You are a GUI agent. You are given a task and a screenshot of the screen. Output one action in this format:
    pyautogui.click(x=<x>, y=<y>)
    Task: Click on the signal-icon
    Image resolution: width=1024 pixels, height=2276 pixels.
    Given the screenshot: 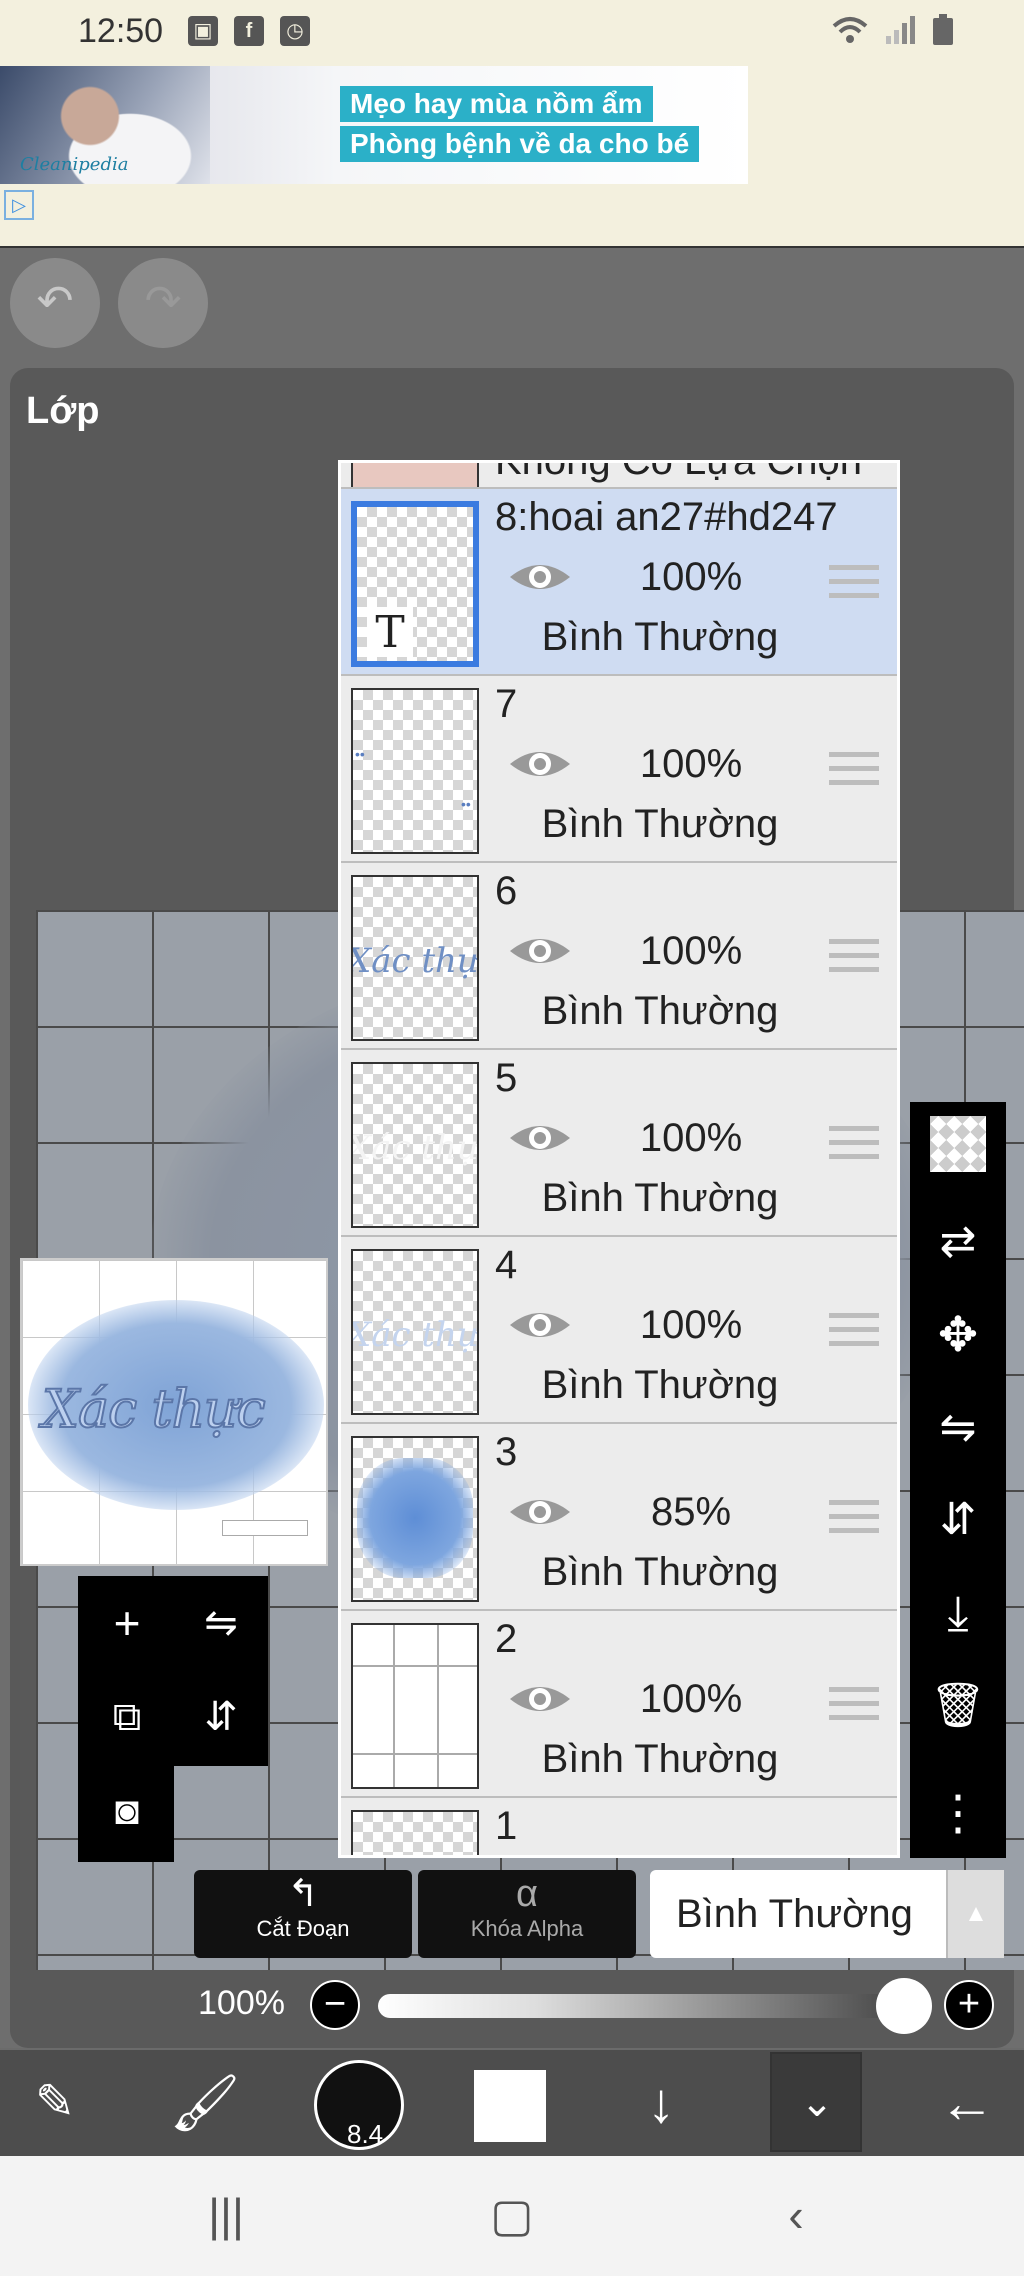 What is the action you would take?
    pyautogui.click(x=900, y=30)
    